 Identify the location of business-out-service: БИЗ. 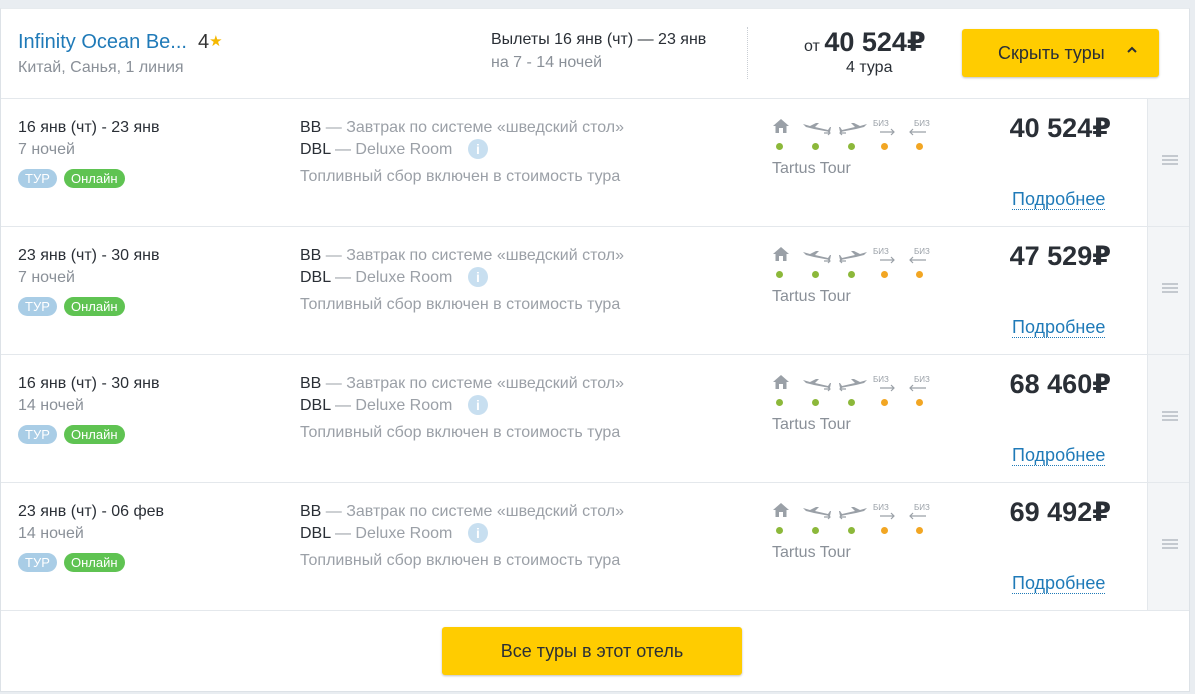
(887, 264).